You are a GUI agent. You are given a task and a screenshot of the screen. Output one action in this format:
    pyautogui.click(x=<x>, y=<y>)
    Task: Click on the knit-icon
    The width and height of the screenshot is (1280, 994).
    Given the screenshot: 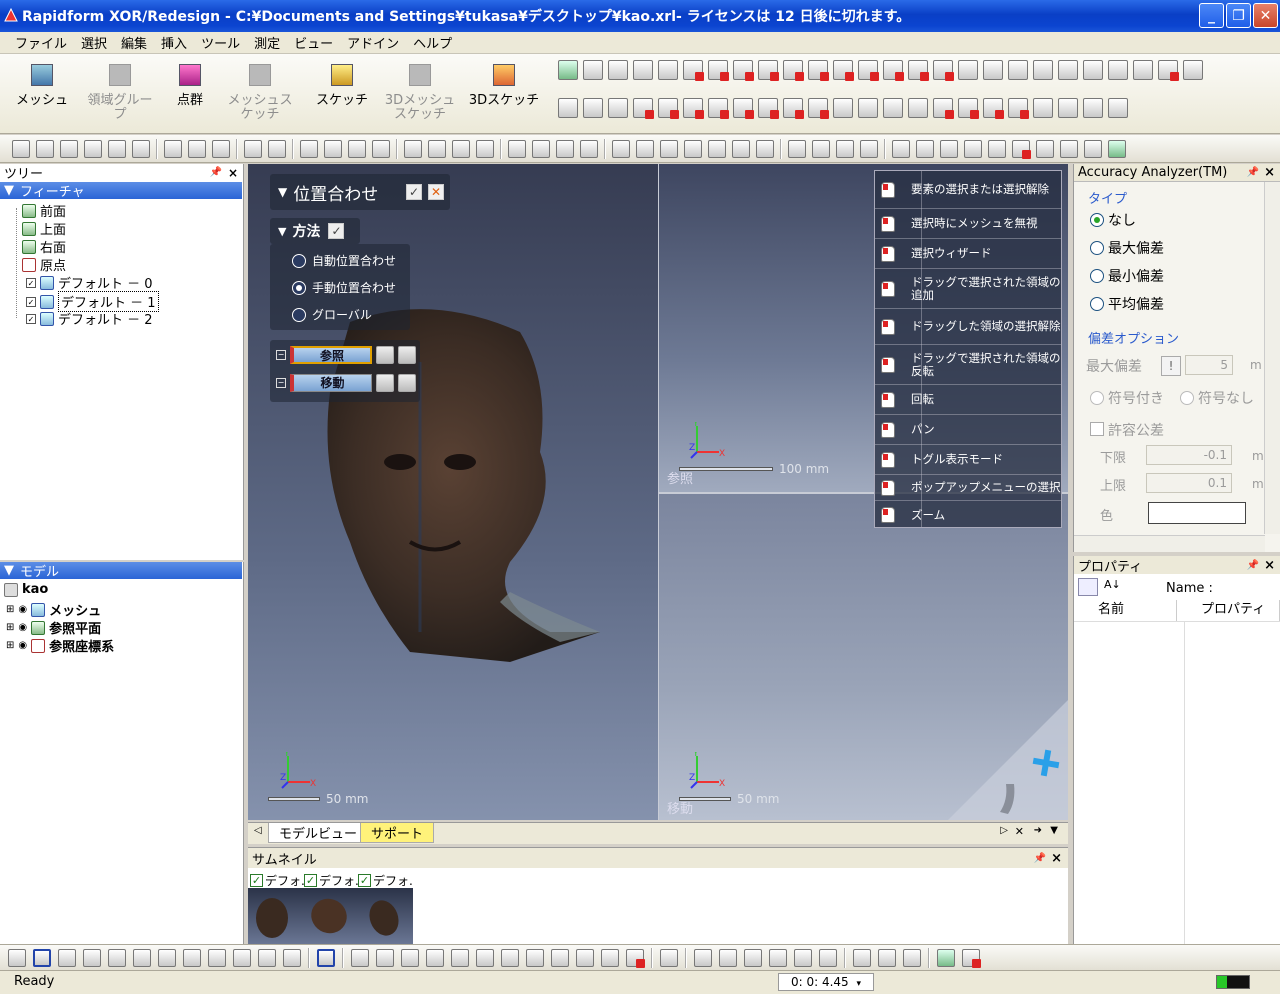 What is the action you would take?
    pyautogui.click(x=718, y=108)
    